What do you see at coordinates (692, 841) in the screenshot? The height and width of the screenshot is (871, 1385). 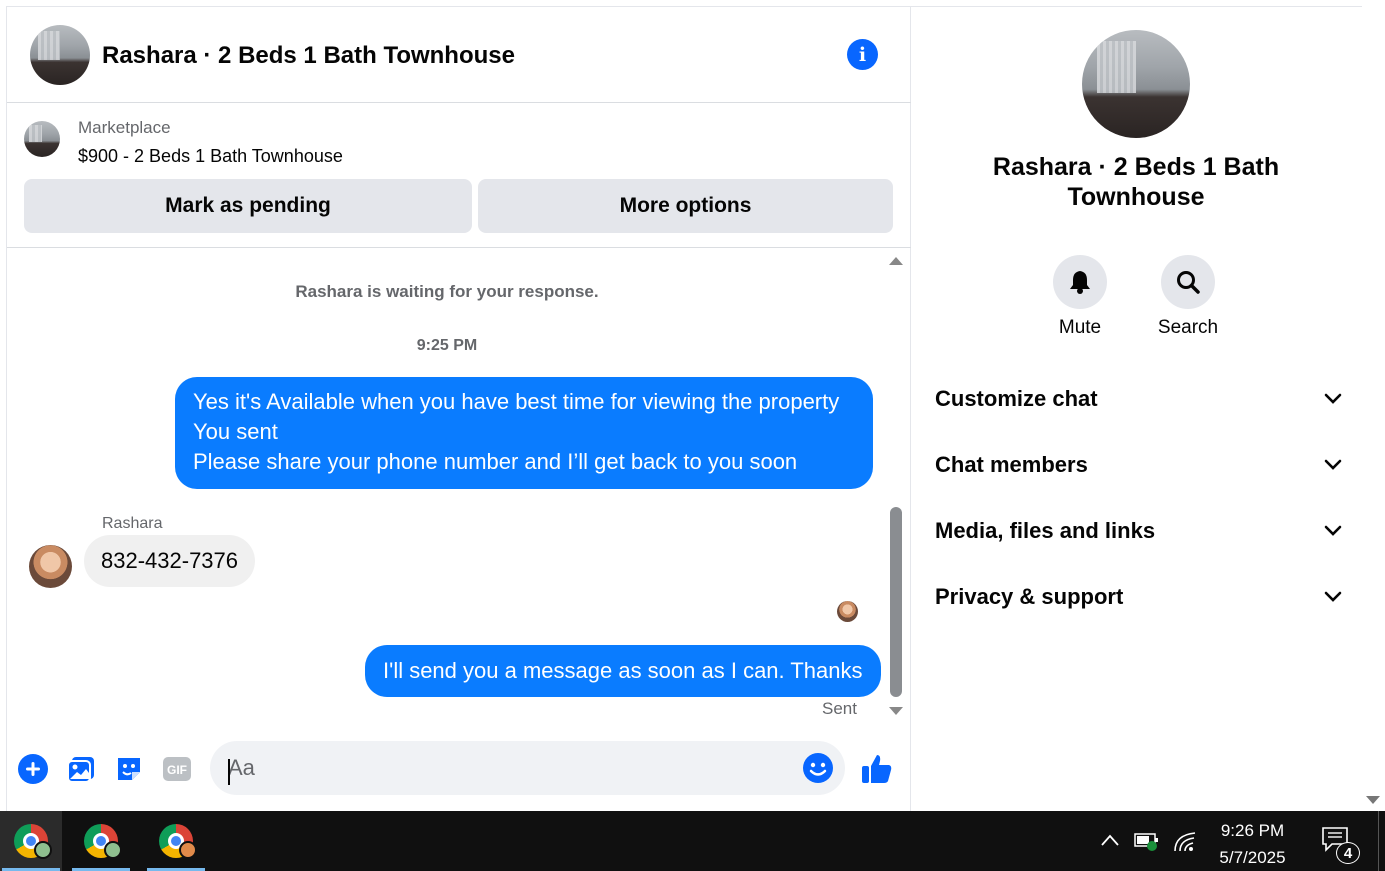 I see `taskbar: 9:26 PM 5/7/2025 4` at bounding box center [692, 841].